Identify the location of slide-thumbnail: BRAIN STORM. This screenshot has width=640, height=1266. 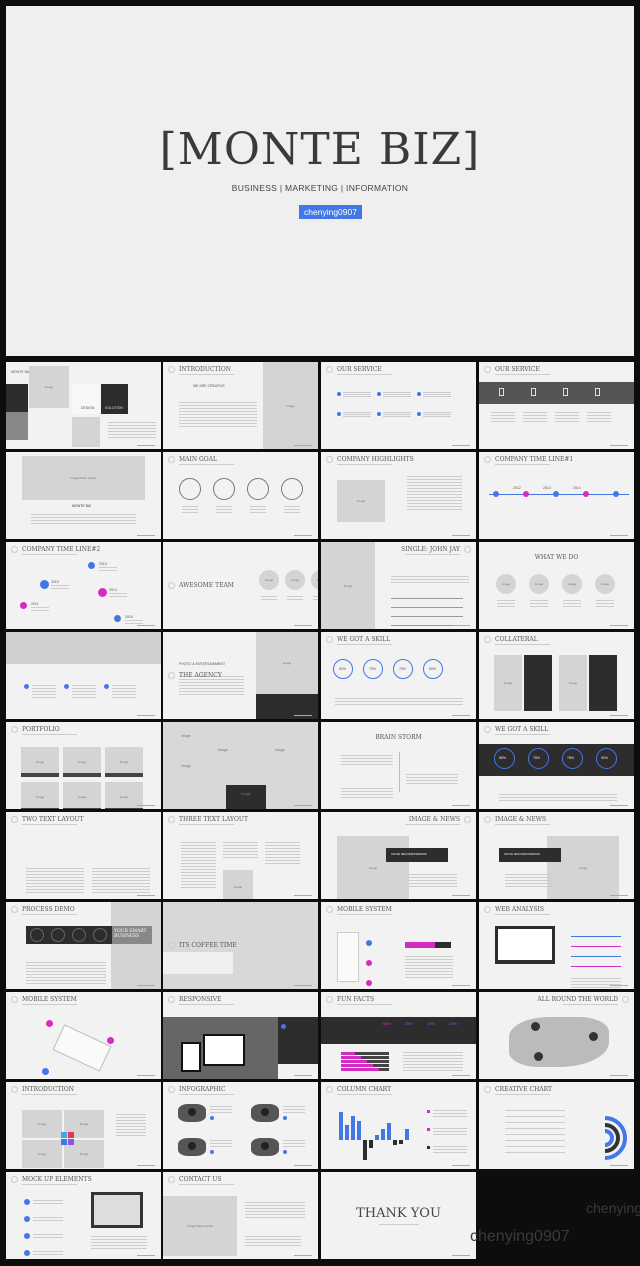
(398, 765).